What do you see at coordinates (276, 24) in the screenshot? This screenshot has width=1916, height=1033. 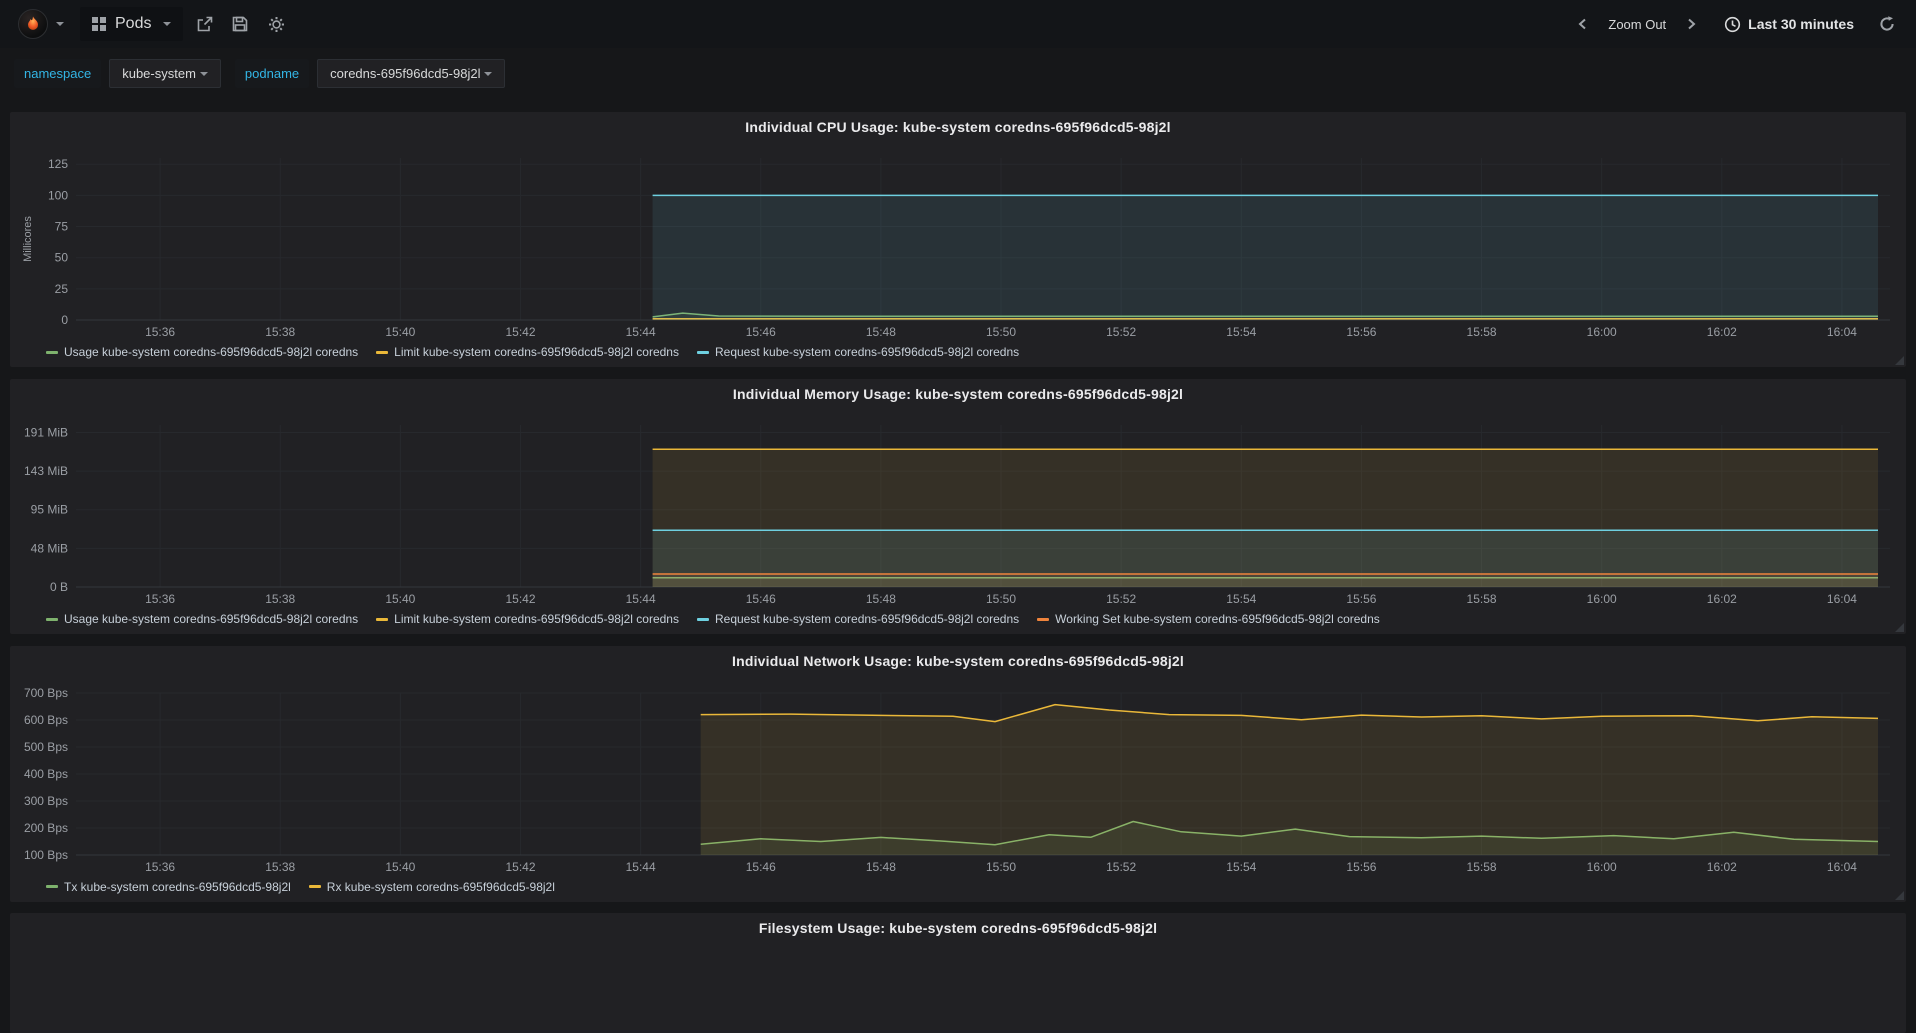 I see `settings-button` at bounding box center [276, 24].